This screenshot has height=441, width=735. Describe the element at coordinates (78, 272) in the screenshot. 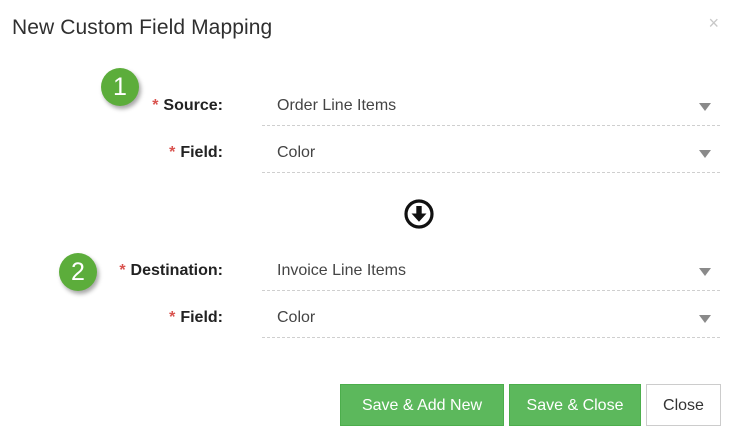

I see `step-badge-2: 2` at that location.